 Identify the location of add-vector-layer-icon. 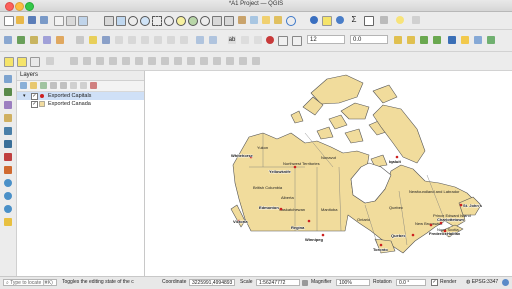
(8, 79).